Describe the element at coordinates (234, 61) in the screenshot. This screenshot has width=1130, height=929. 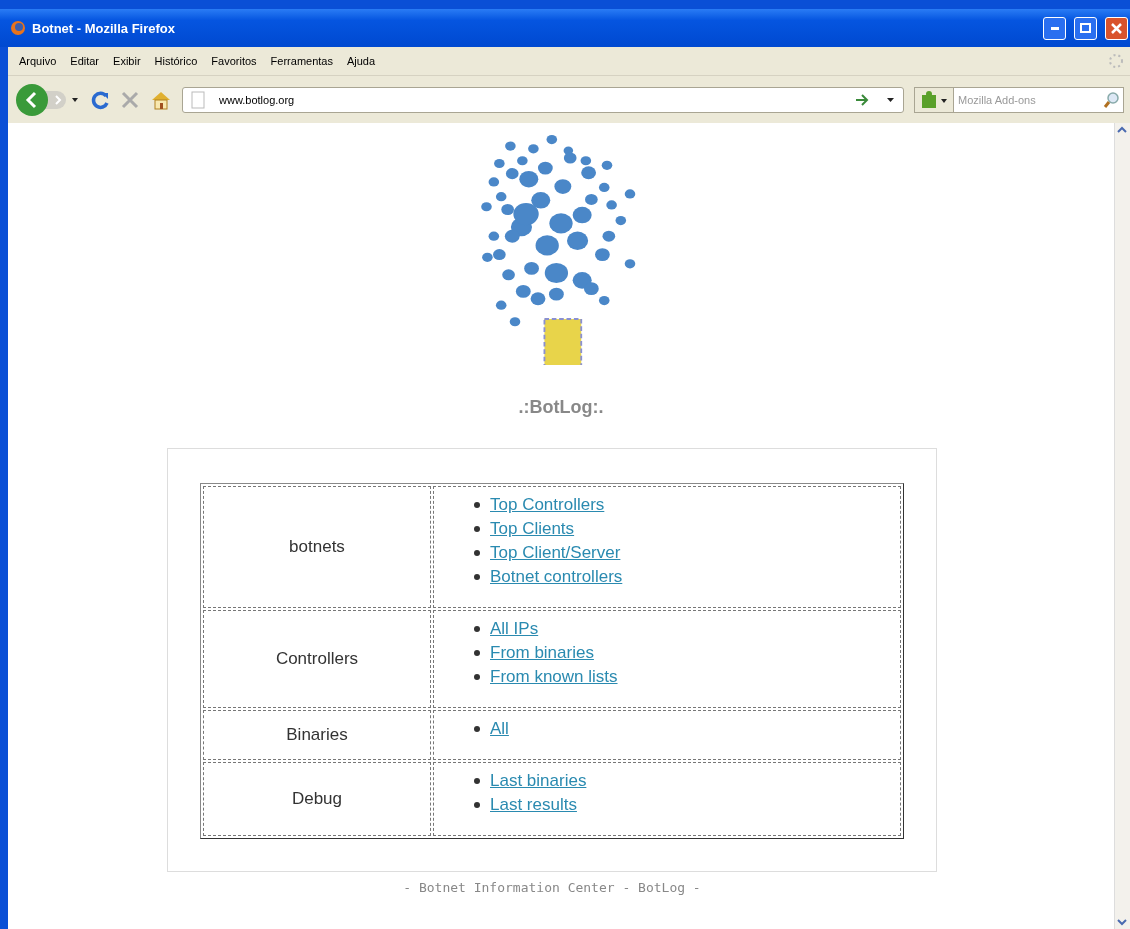
I see `menu-item: Favoritos` at that location.